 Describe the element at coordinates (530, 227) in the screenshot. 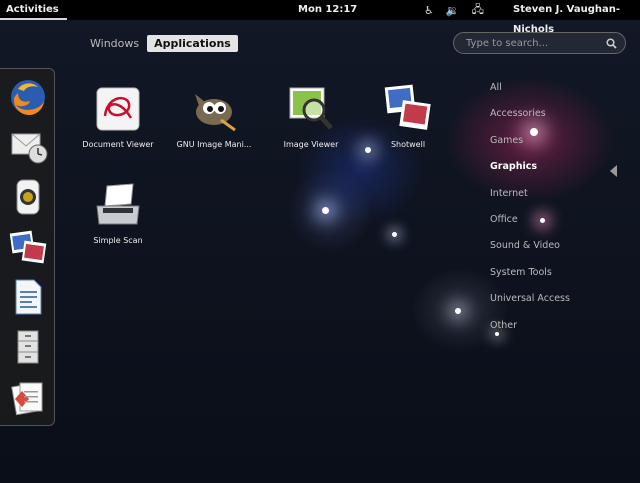

I see `category-office: Office` at that location.